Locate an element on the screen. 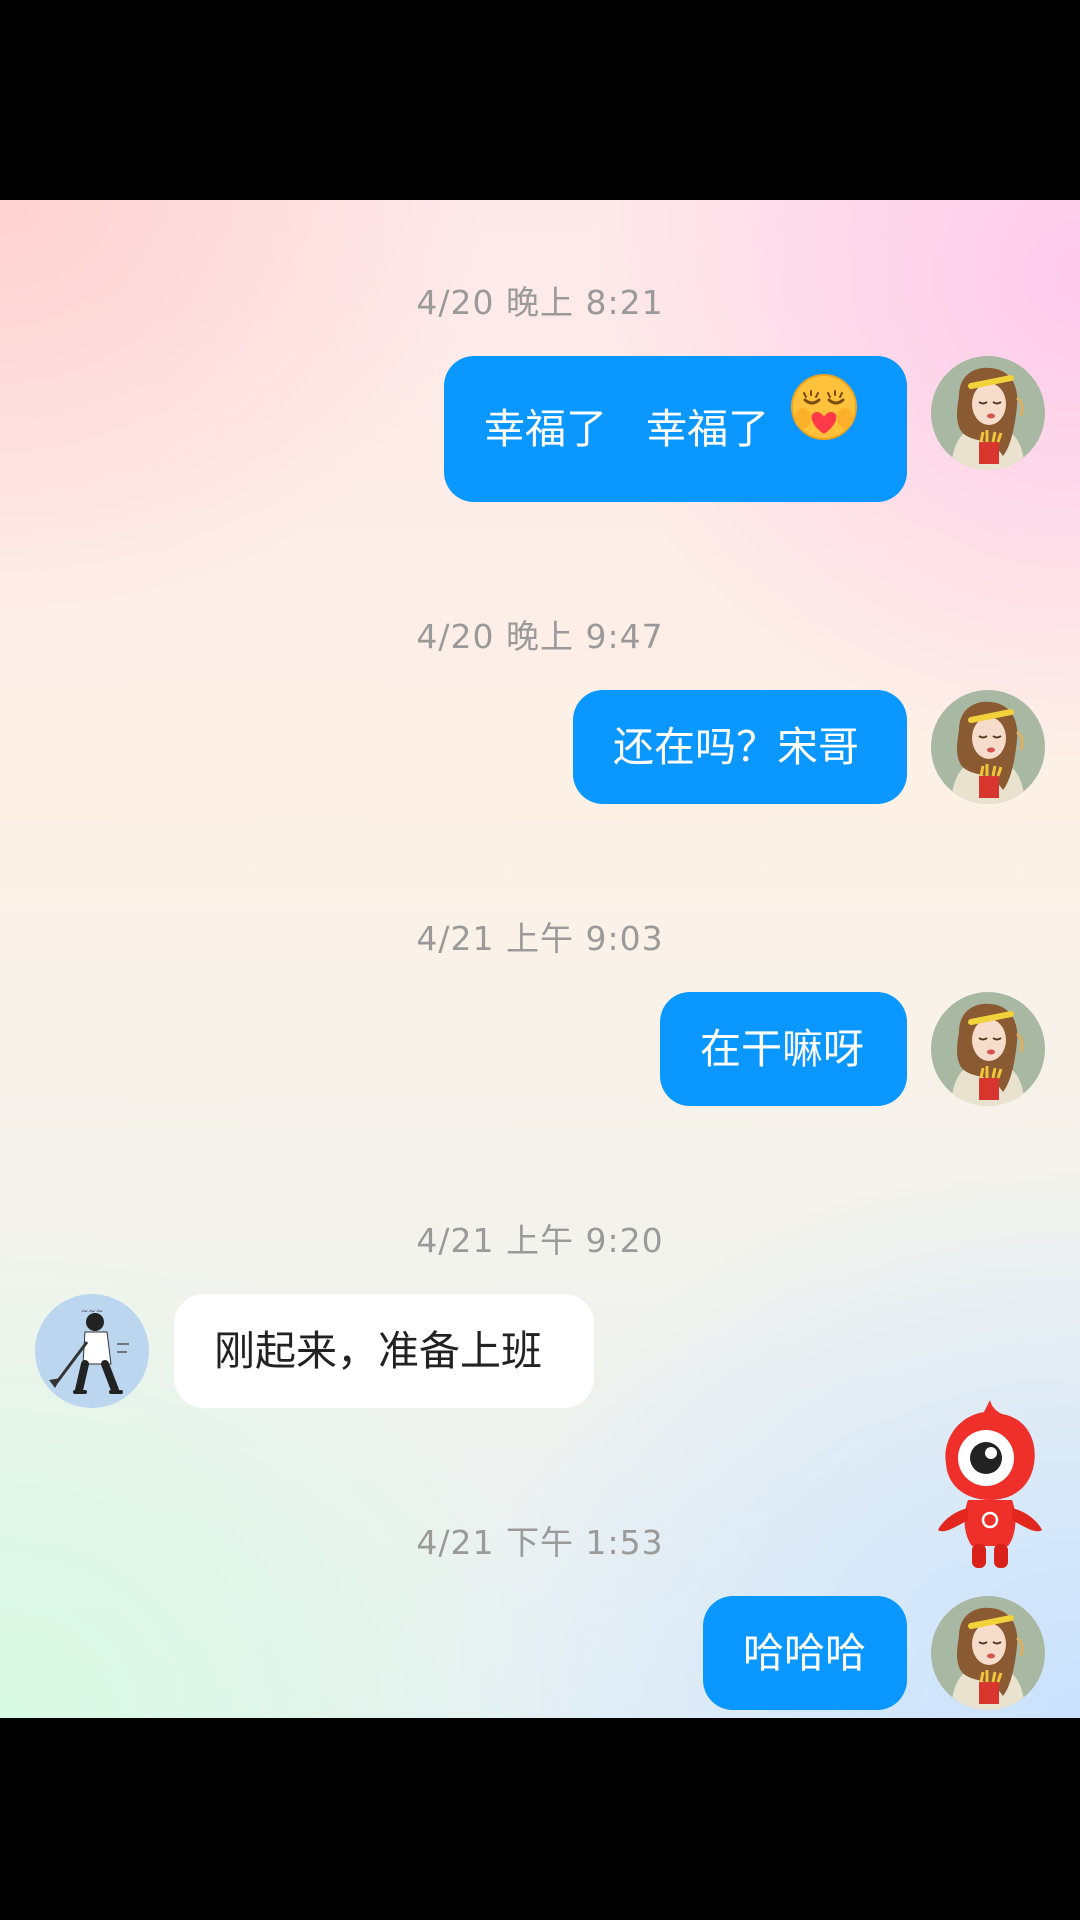 This screenshot has width=1080, height=1920. outgoing-message-bubble: 哈哈哈 is located at coordinates (805, 1653).